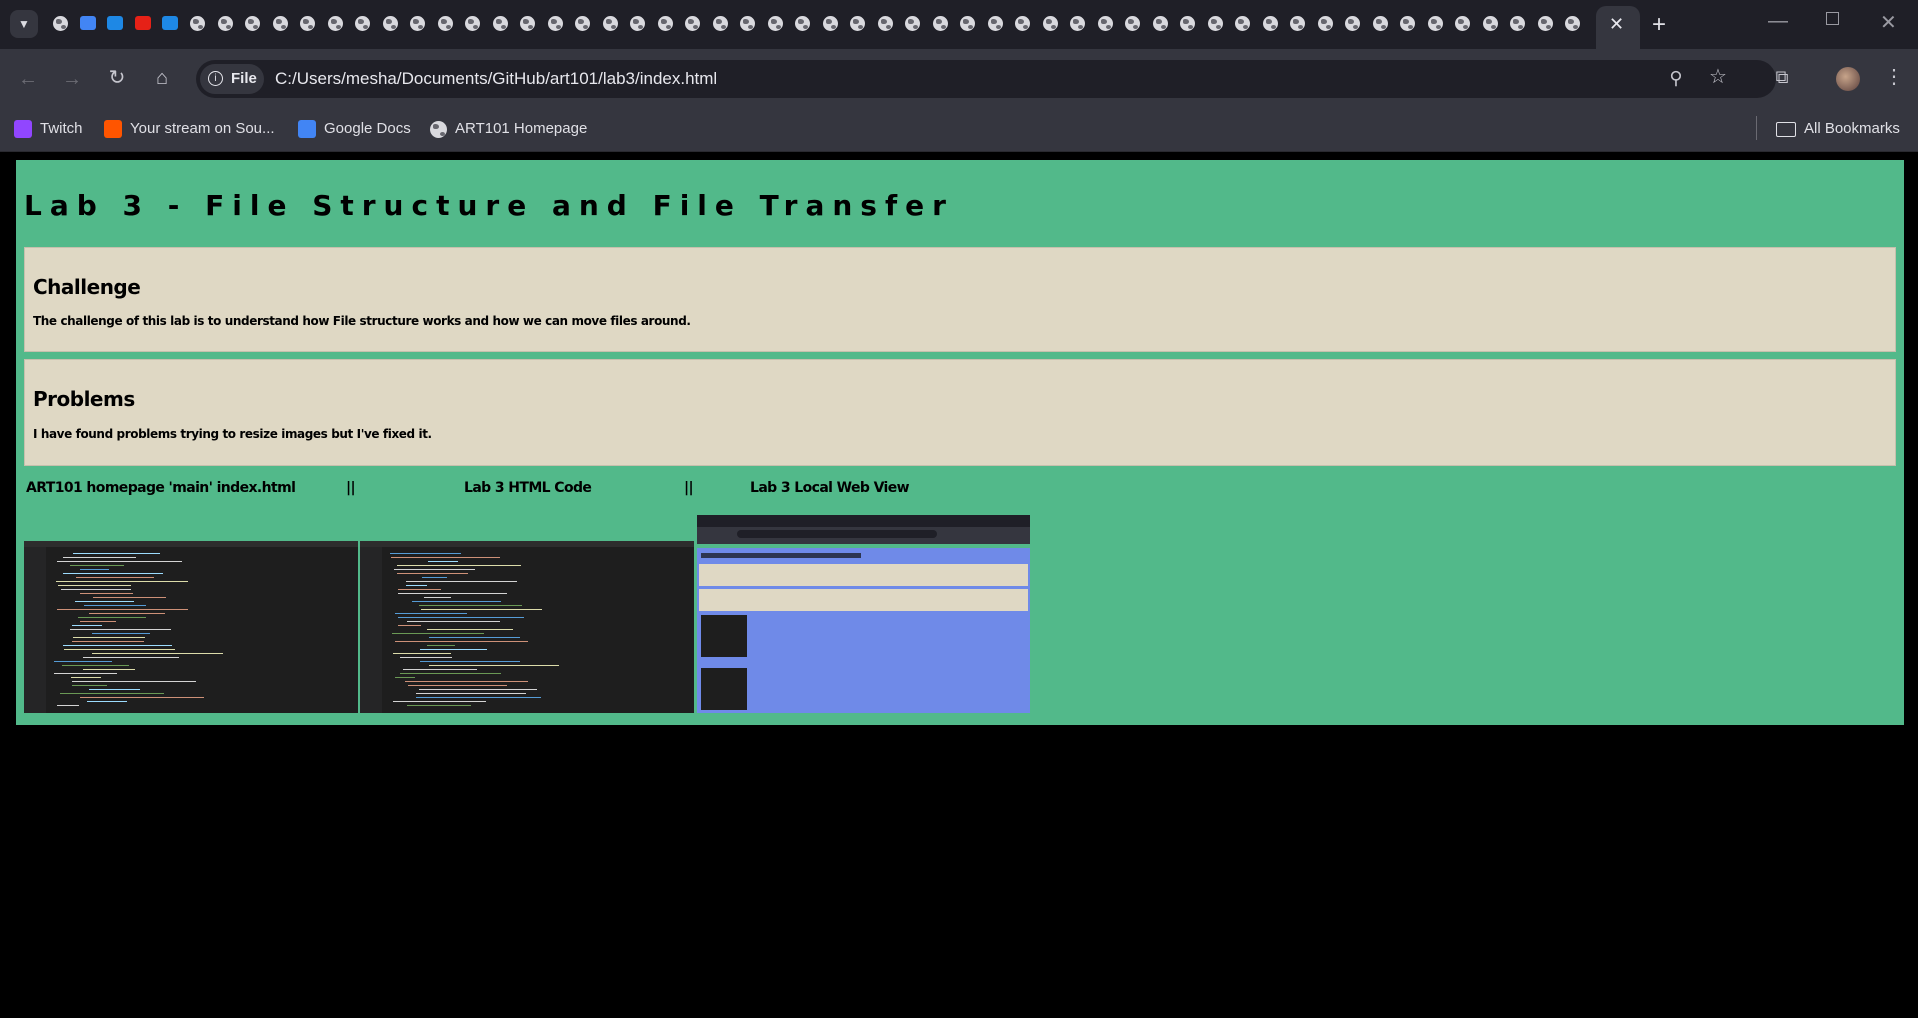 Image resolution: width=1918 pixels, height=1018 pixels. Describe the element at coordinates (830, 488) in the screenshot. I see `web-view-image-label: Lab 3 Local Web View` at that location.